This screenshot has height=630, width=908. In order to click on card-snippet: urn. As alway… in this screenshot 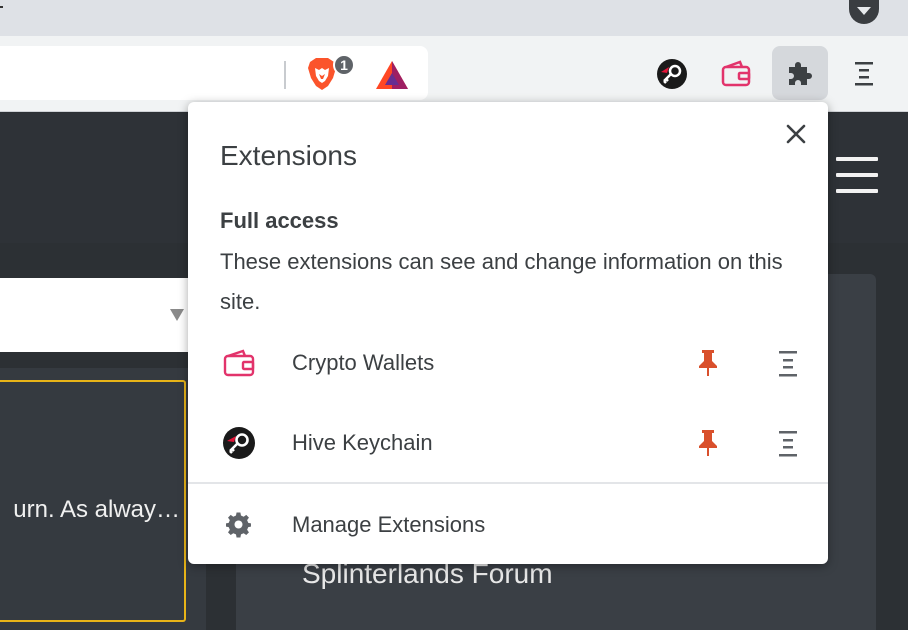, I will do `click(96, 509)`.